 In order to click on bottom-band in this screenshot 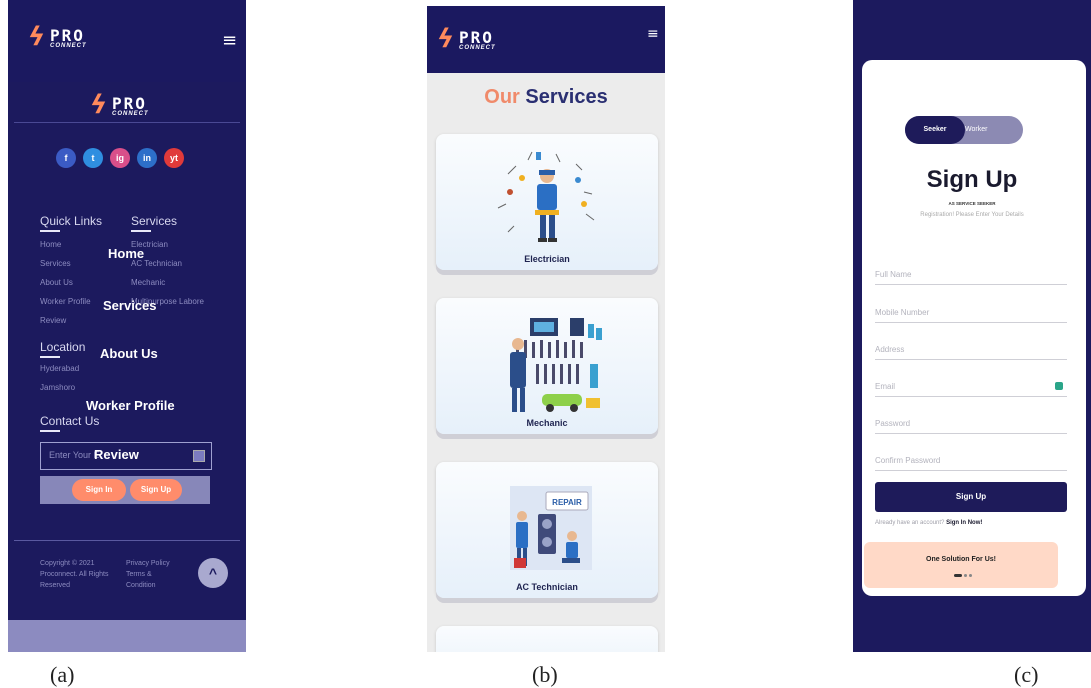, I will do `click(127, 636)`.